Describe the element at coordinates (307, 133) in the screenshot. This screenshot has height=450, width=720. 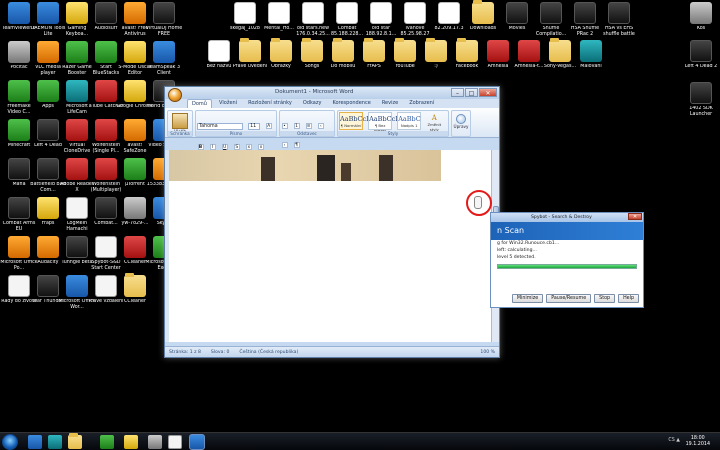
I see `group-name-paragraph: Odstavec` at that location.